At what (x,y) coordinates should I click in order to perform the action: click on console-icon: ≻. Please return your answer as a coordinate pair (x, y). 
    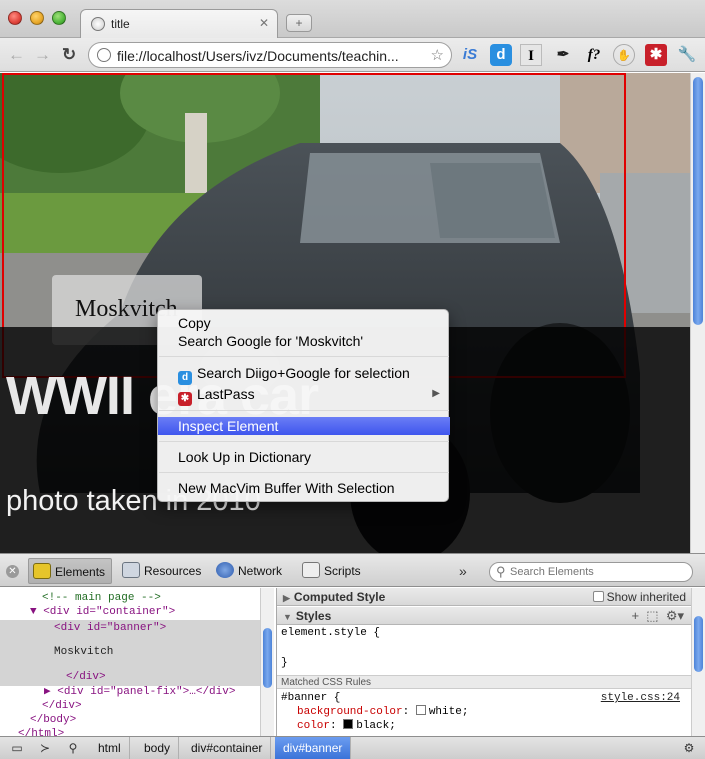
    Looking at the image, I should click on (45, 748).